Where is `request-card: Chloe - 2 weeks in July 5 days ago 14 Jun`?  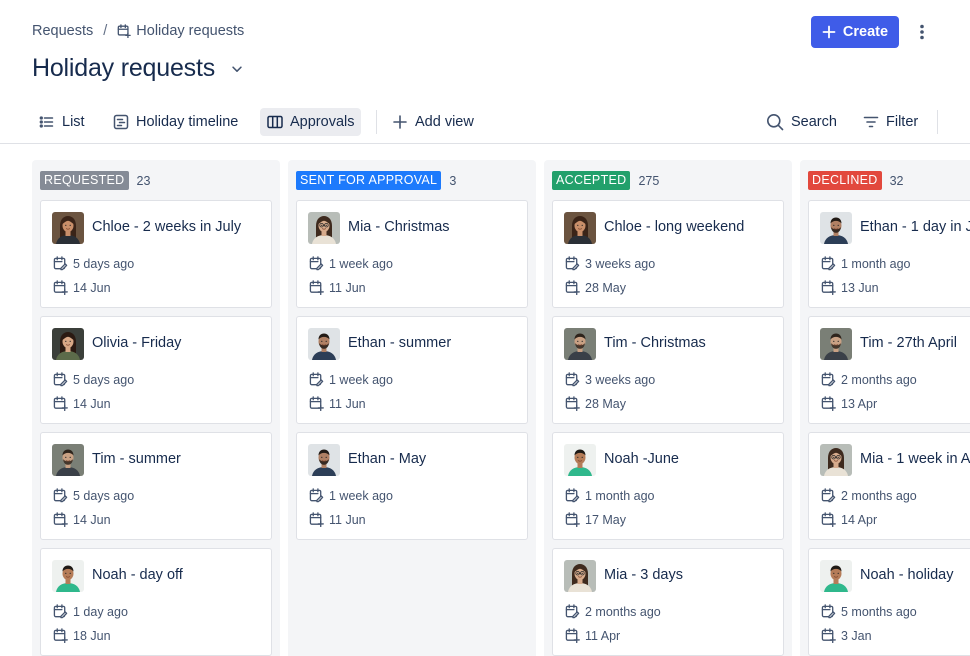
request-card: Chloe - 2 weeks in July 5 days ago 14 Jun is located at coordinates (156, 254).